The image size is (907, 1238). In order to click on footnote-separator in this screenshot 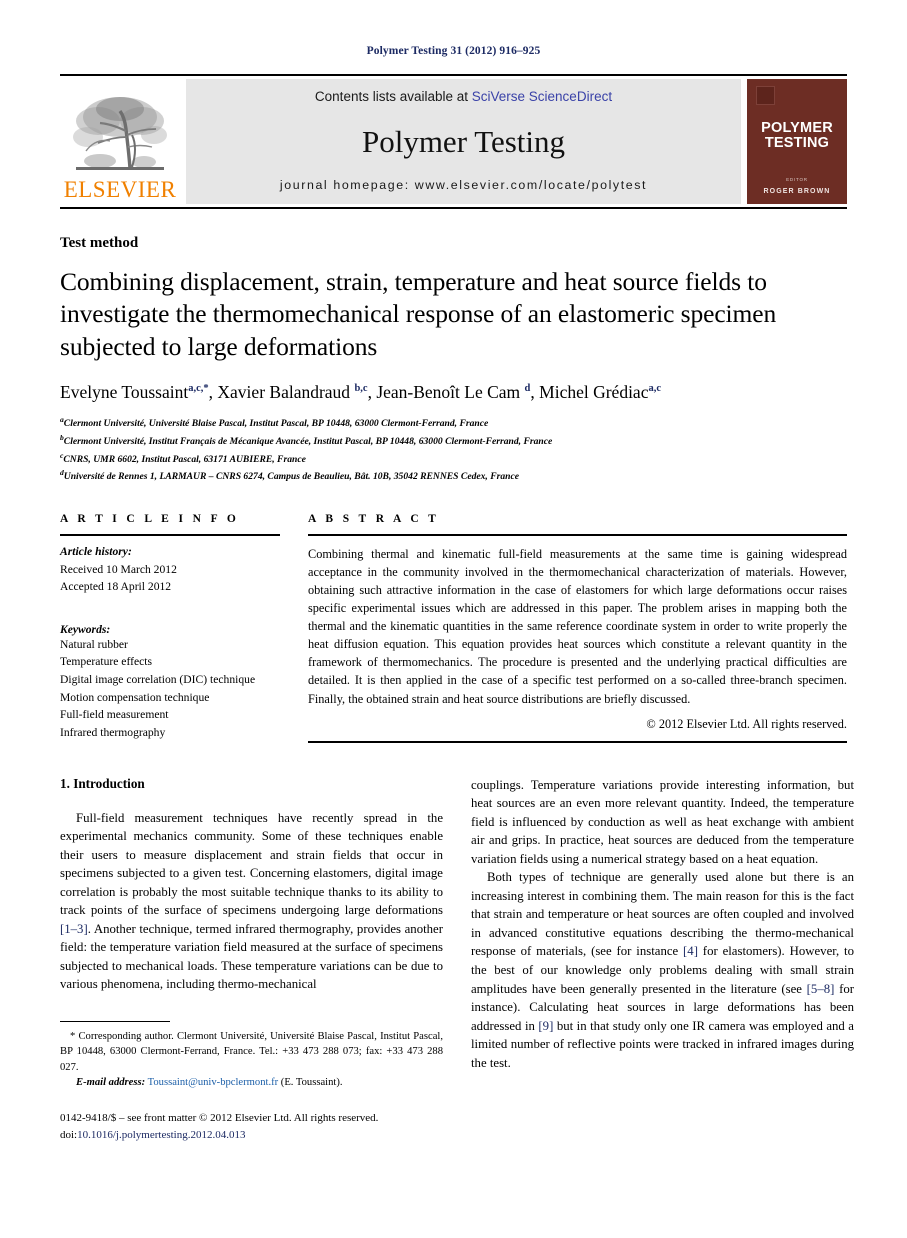, I will do `click(115, 1022)`.